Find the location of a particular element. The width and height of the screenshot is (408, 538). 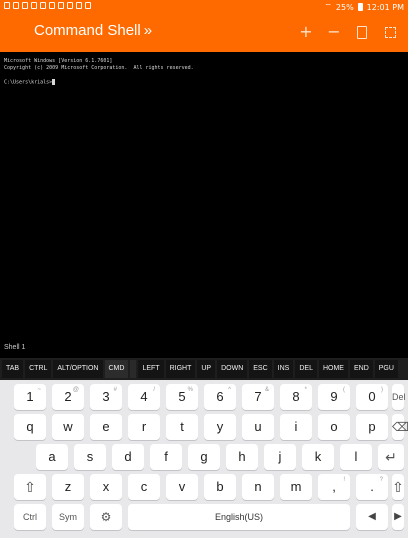

key-label: 8 is located at coordinates (296, 396).